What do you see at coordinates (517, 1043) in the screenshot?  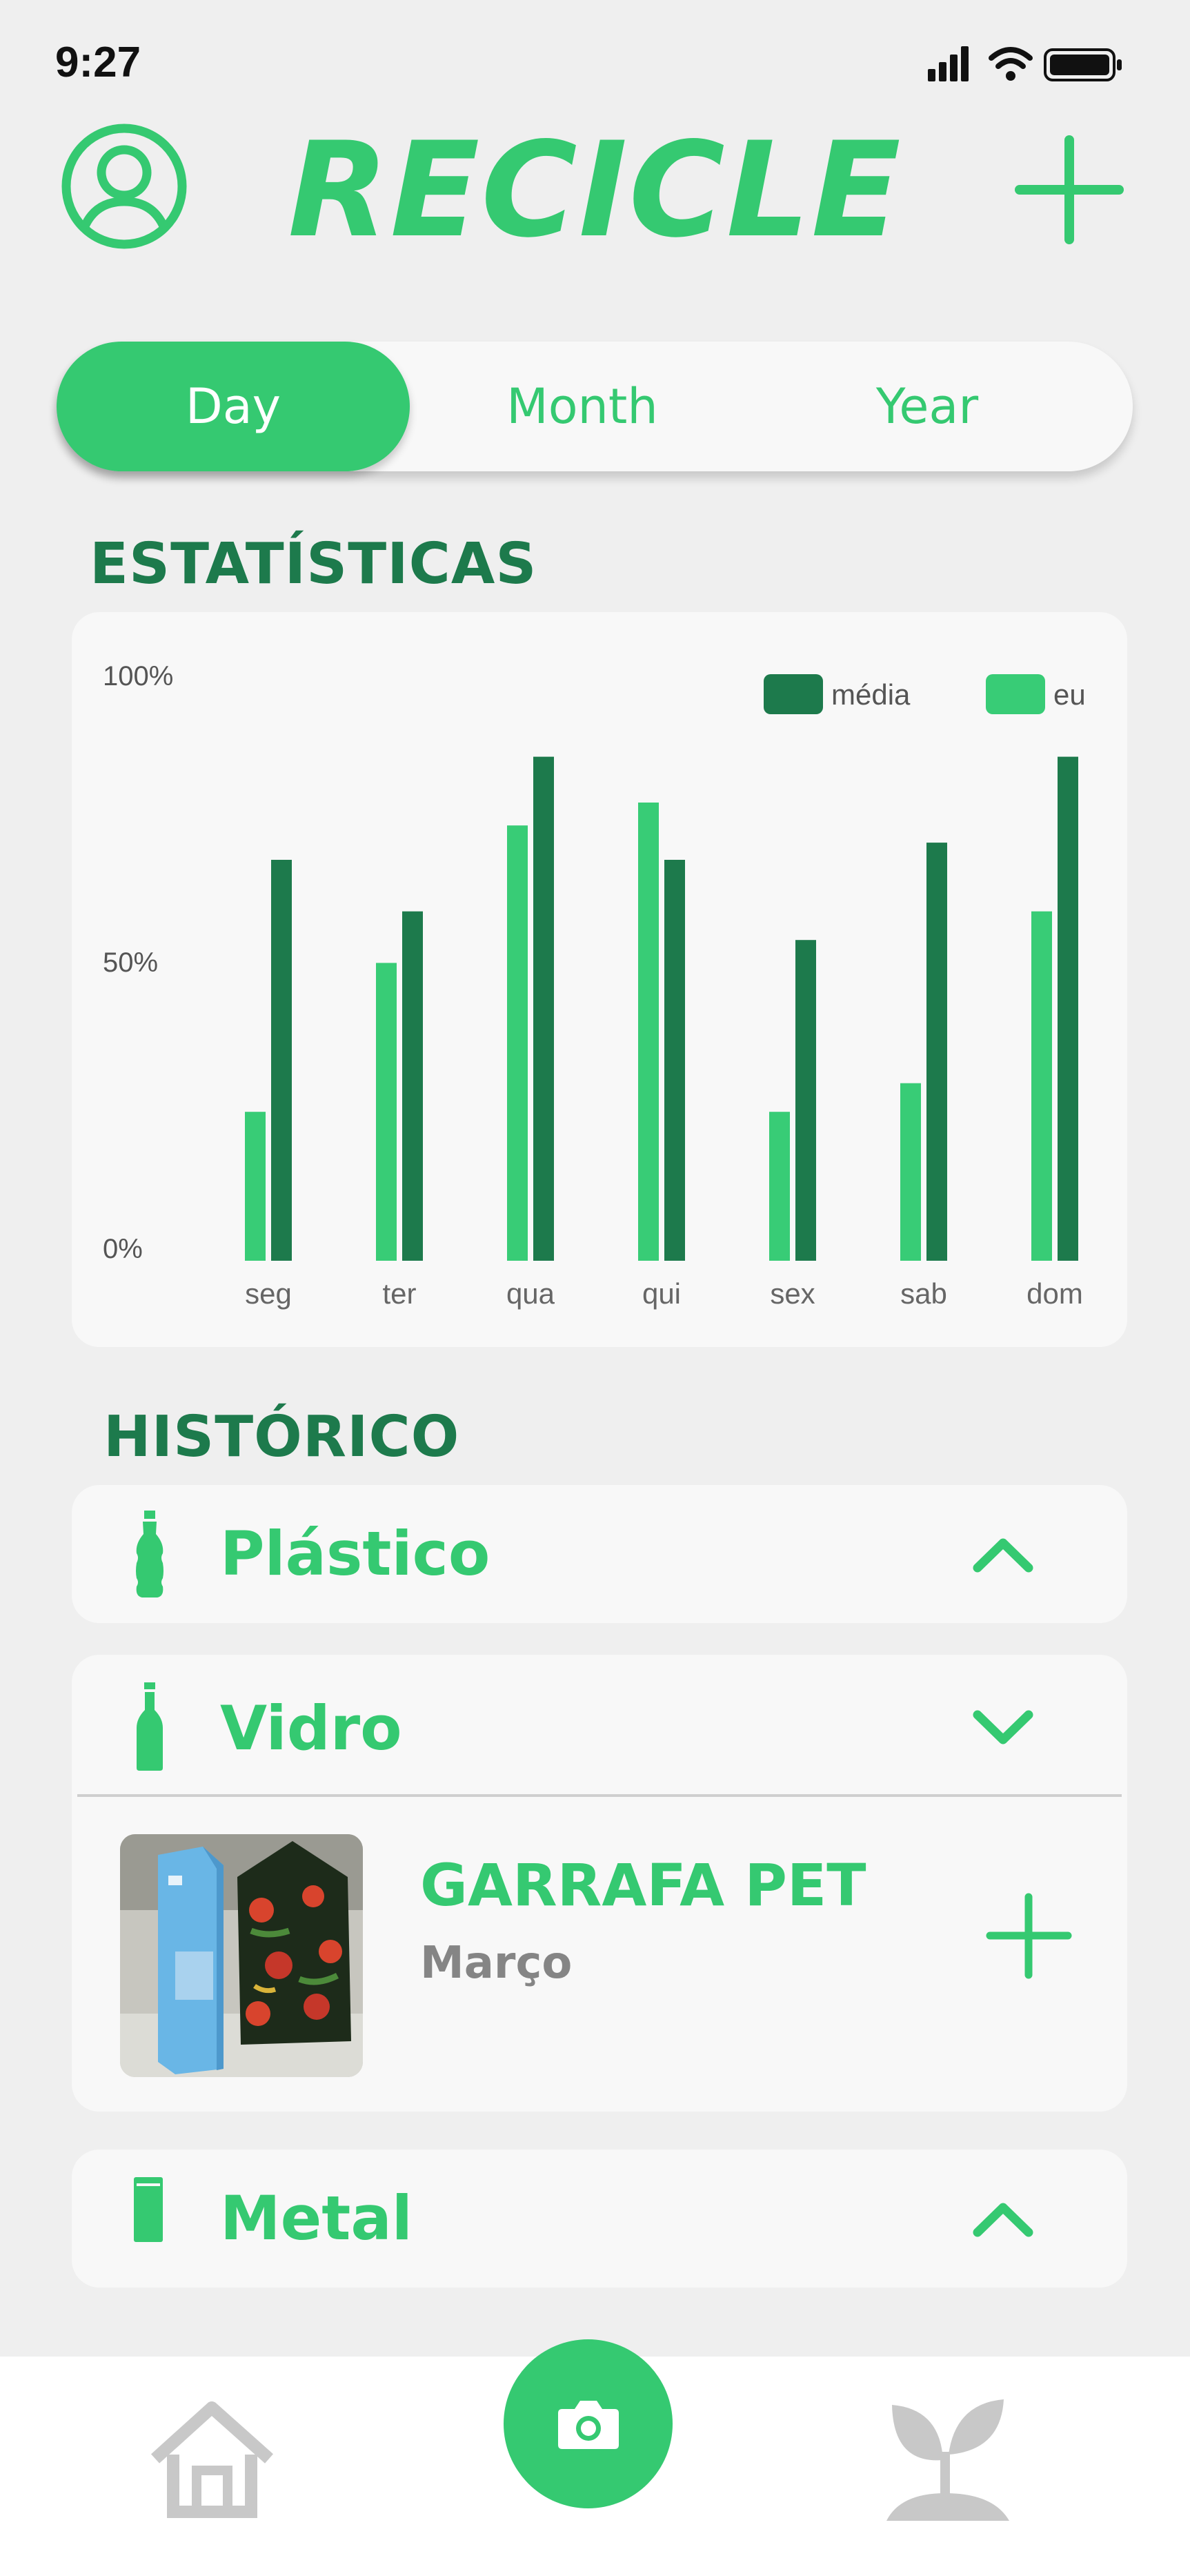 I see `bar-eu-qua` at bounding box center [517, 1043].